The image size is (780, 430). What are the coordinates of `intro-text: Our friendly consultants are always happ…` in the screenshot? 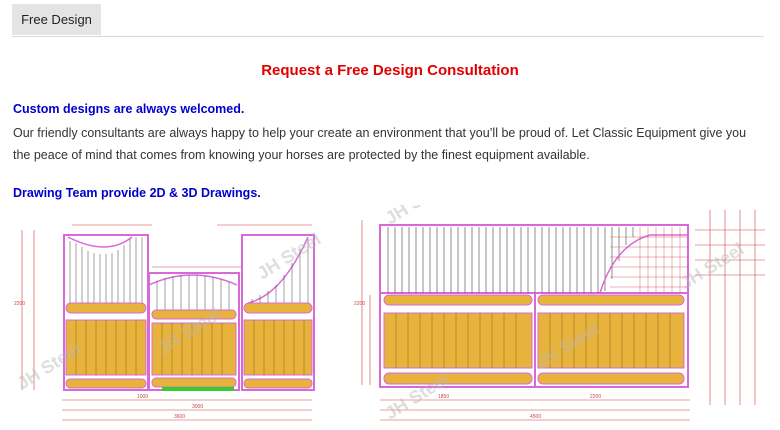 It's located at (380, 144).